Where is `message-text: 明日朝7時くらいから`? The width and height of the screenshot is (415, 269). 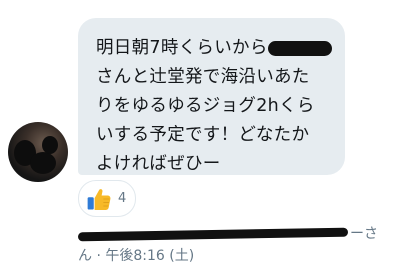
message-text: 明日朝7時くらいから is located at coordinates (182, 48).